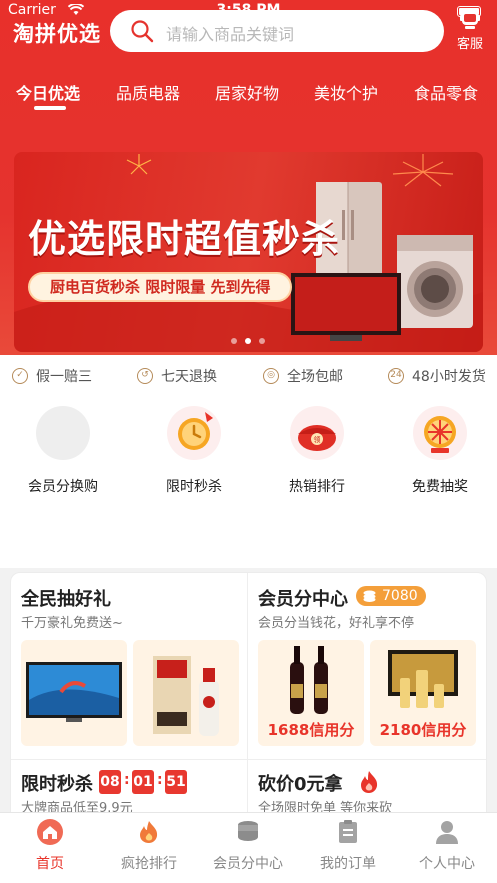 Image resolution: width=497 pixels, height=883 pixels. I want to click on tabbar-hot-ranking: 疯抢排行, so click(149, 846).